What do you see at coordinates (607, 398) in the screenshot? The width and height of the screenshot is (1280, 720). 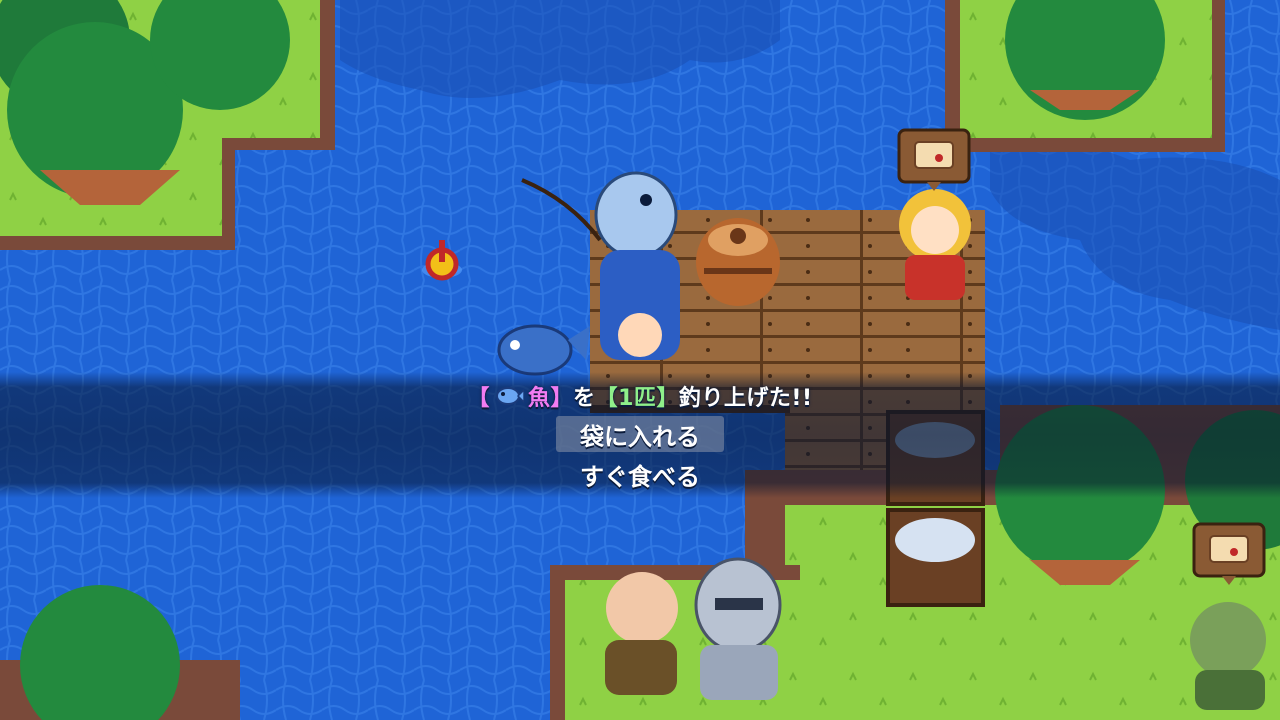 I see `quantity-bracket-open: 【` at bounding box center [607, 398].